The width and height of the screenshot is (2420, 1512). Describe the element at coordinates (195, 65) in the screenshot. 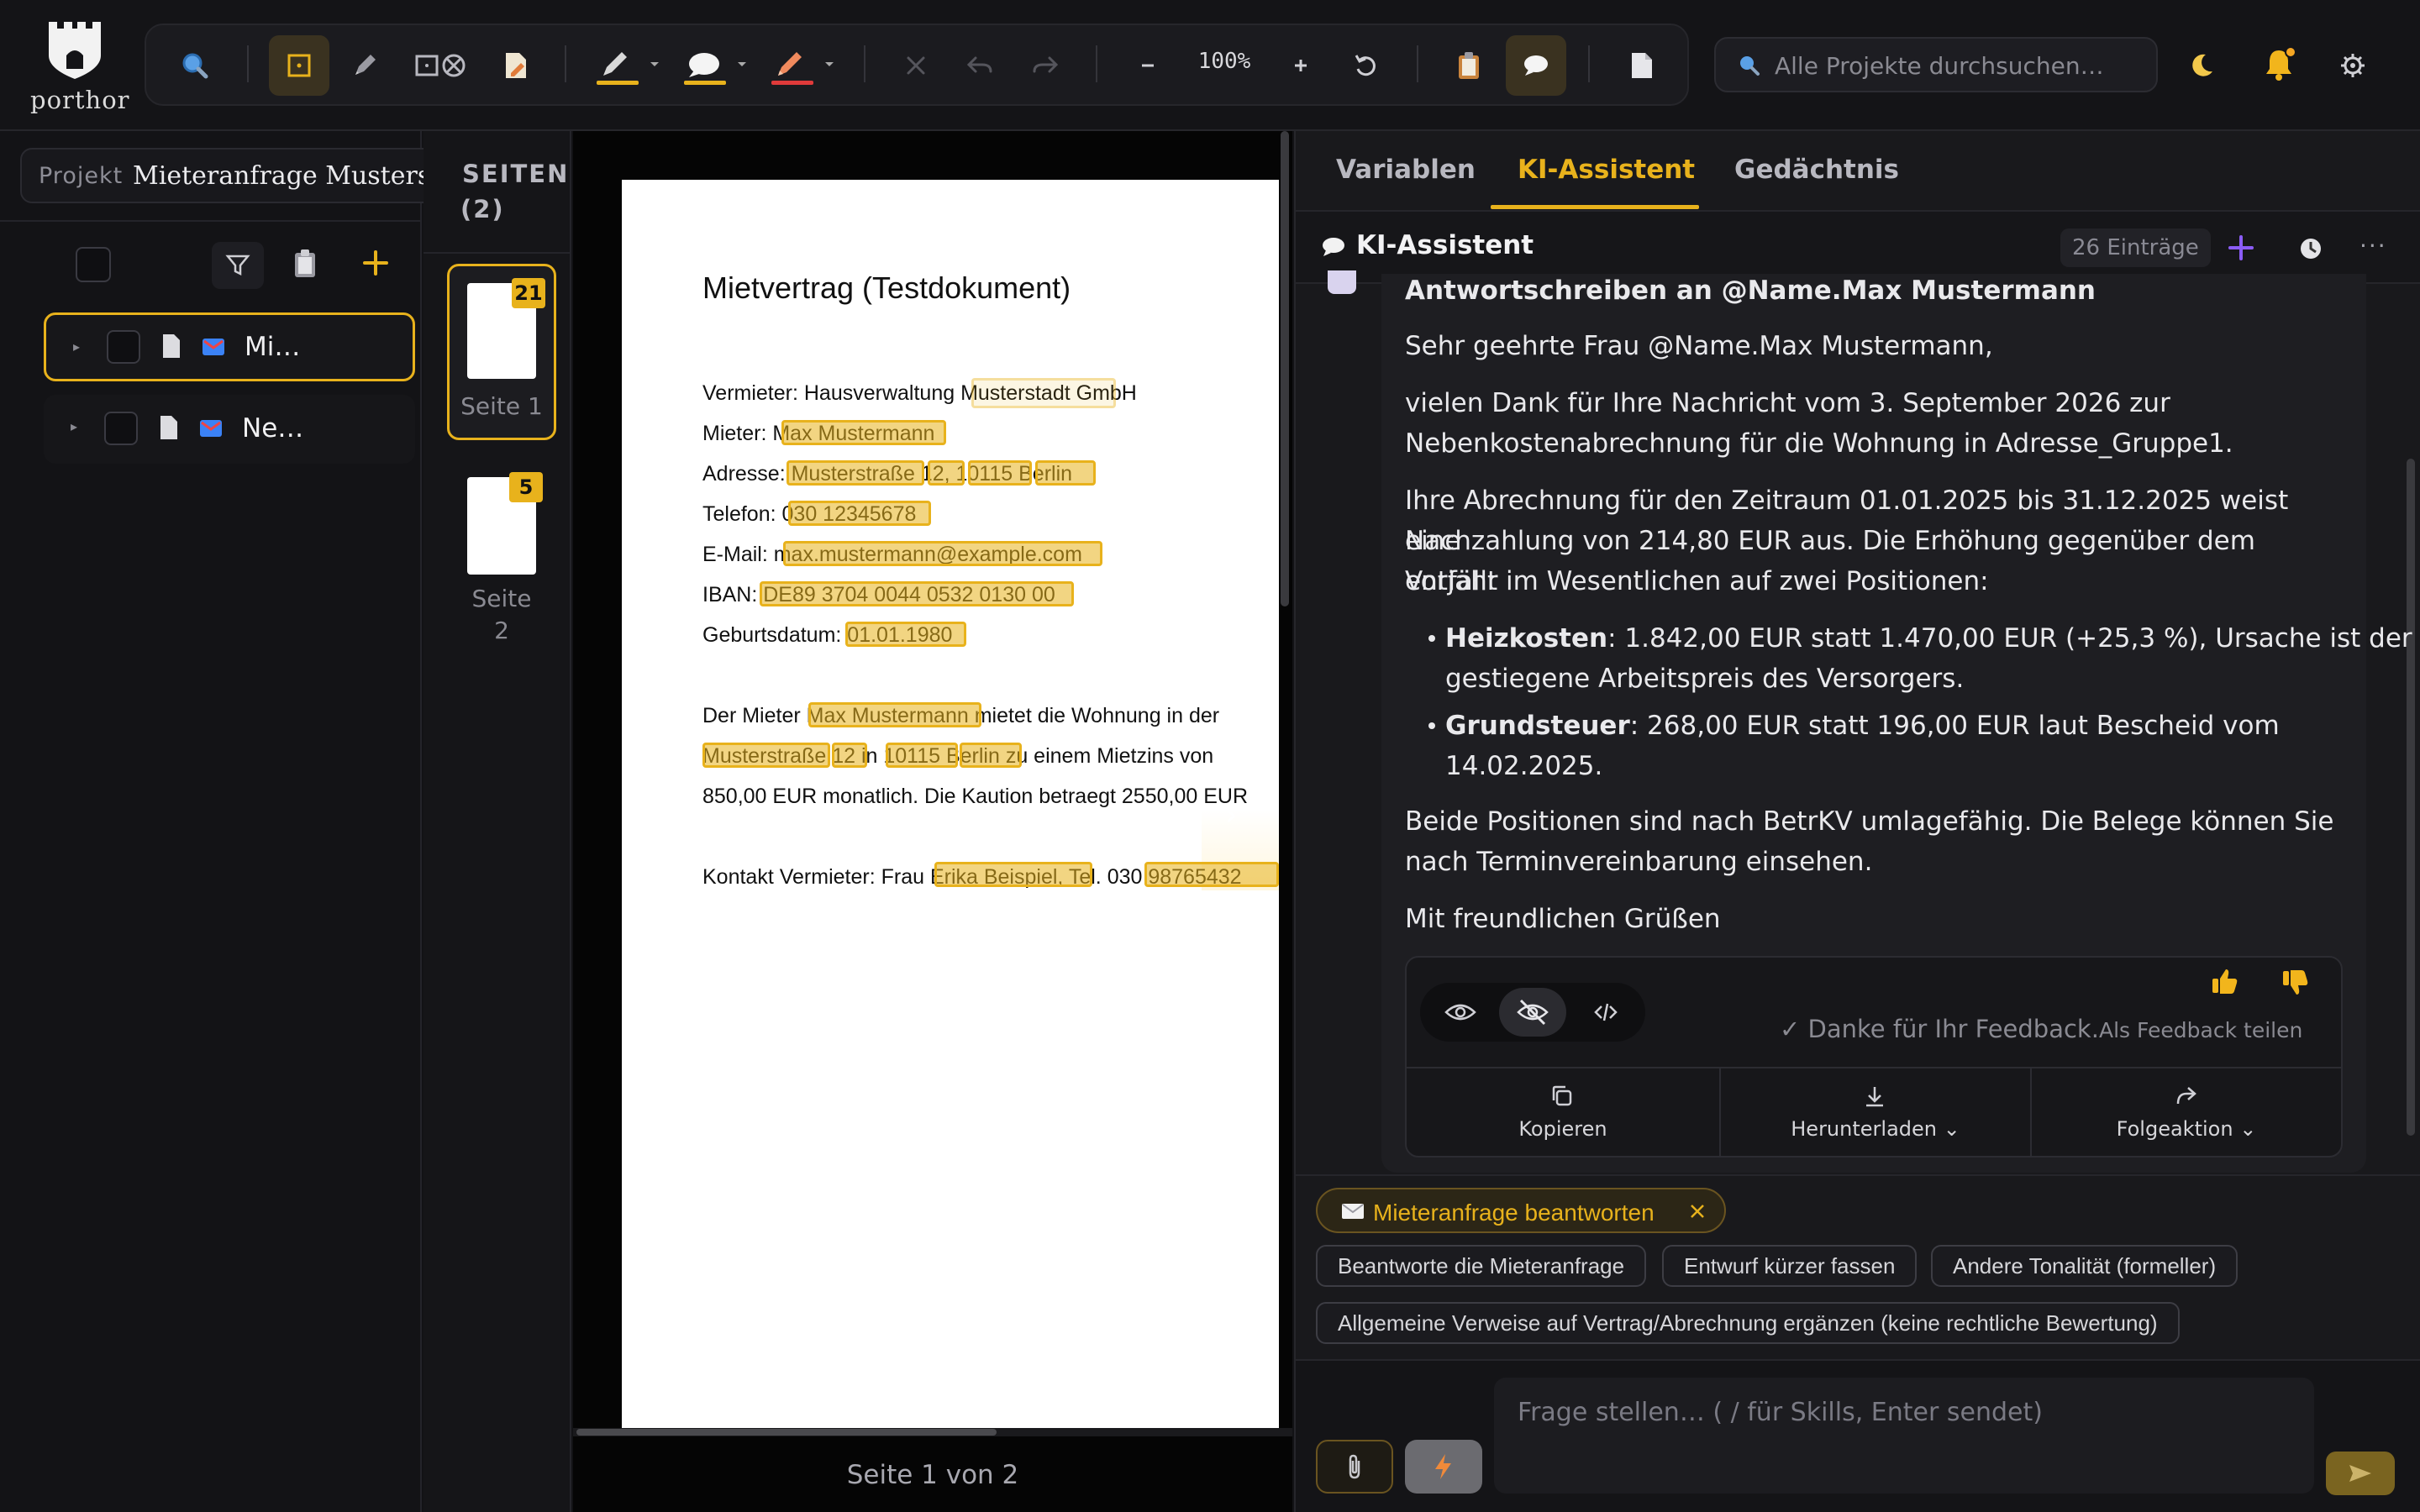

I see `search-tool-button` at that location.